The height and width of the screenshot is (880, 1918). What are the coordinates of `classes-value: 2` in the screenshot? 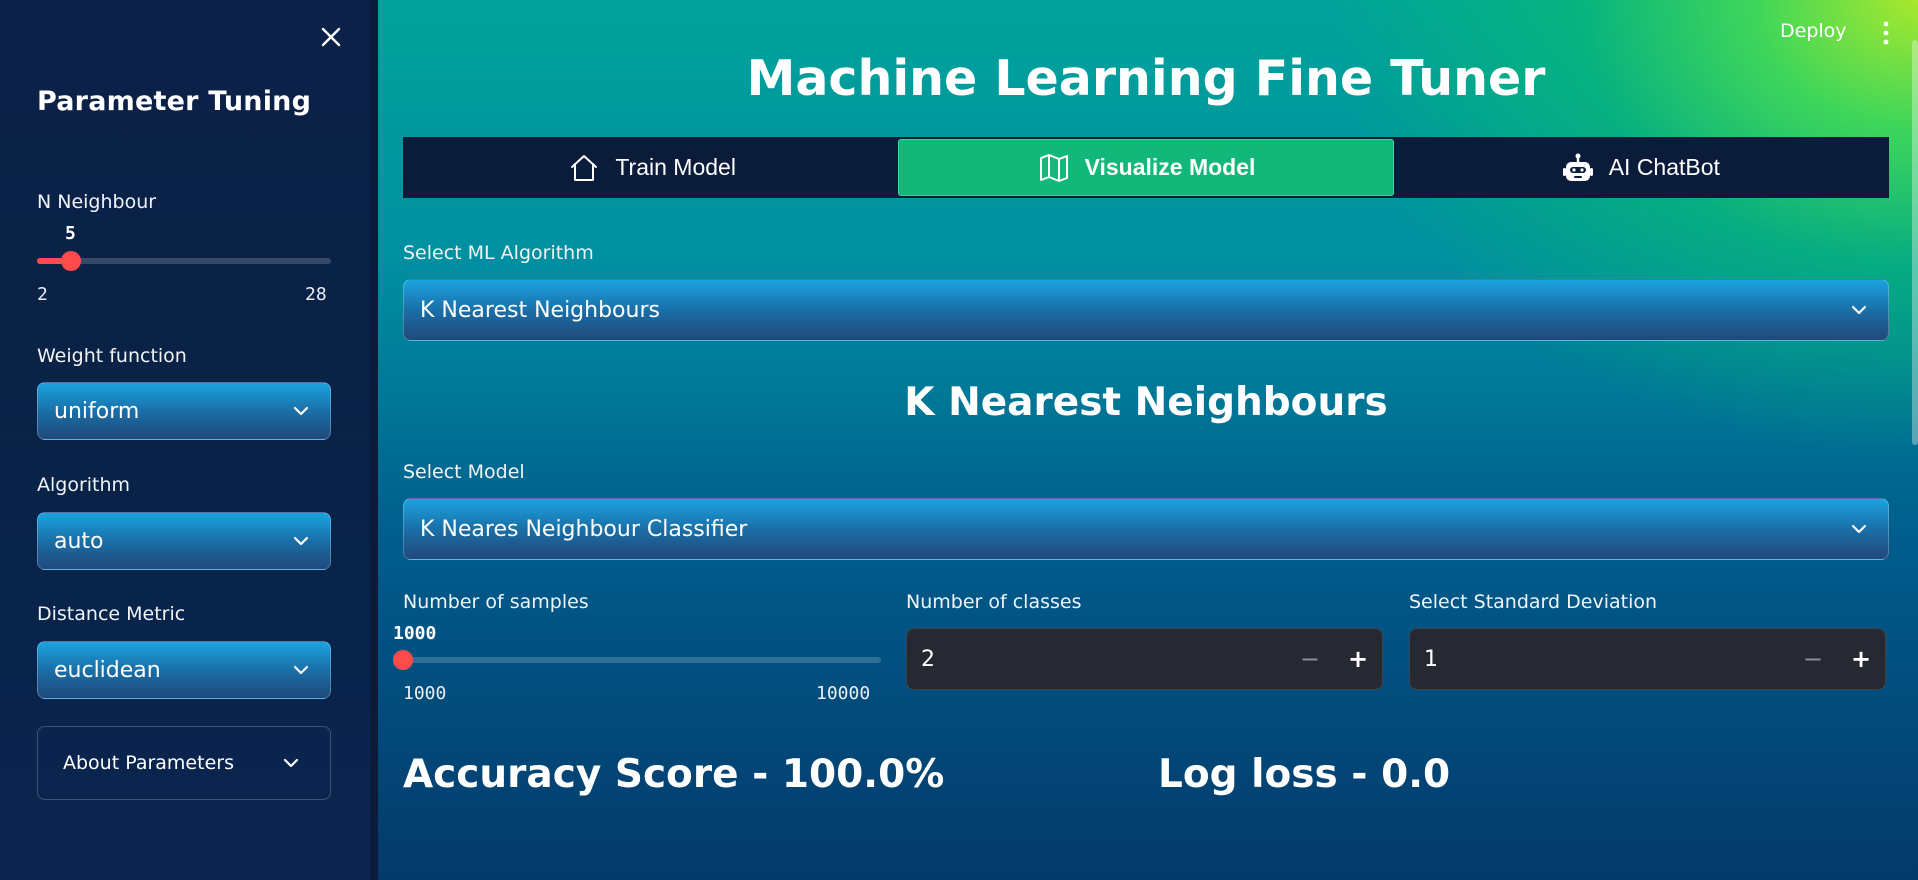 It's located at (1096, 659).